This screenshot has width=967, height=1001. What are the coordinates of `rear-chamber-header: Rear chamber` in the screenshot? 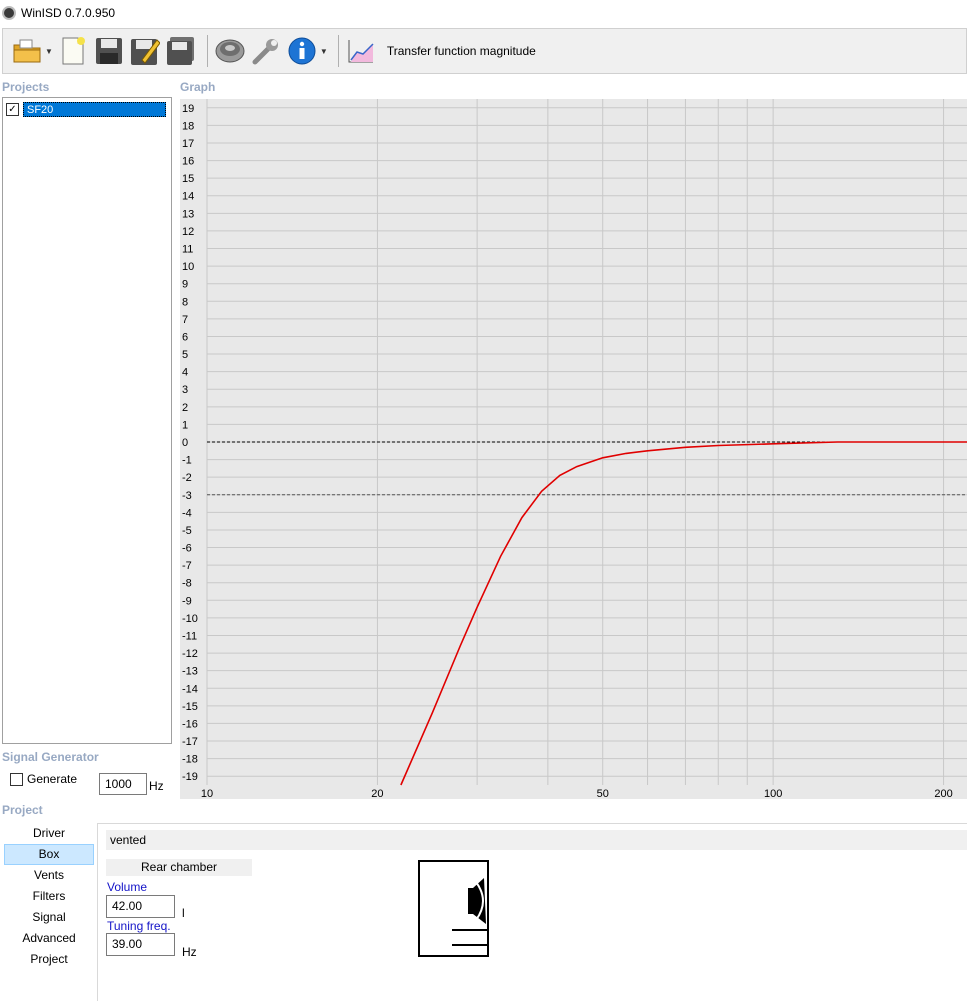 It's located at (179, 867).